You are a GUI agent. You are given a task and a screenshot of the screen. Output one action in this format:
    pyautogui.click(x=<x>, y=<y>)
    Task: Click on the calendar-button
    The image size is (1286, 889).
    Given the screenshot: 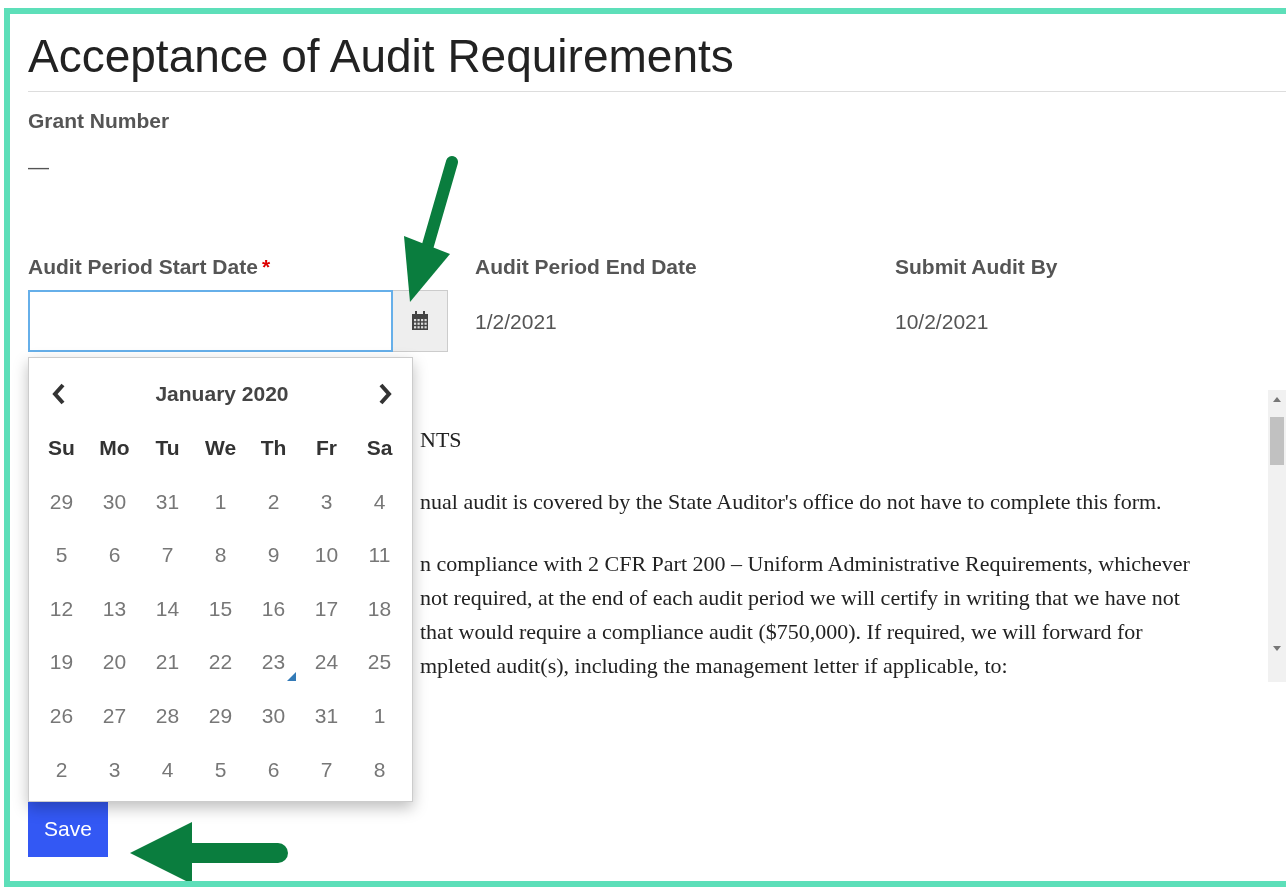 What is the action you would take?
    pyautogui.click(x=420, y=320)
    